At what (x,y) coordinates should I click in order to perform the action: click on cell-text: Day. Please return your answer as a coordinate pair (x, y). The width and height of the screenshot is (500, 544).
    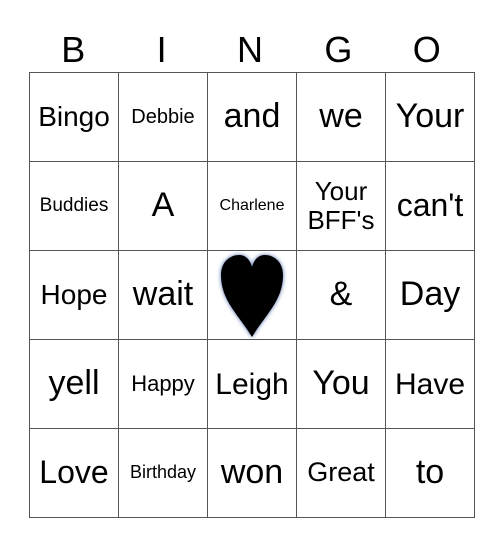
    Looking at the image, I should click on (430, 294).